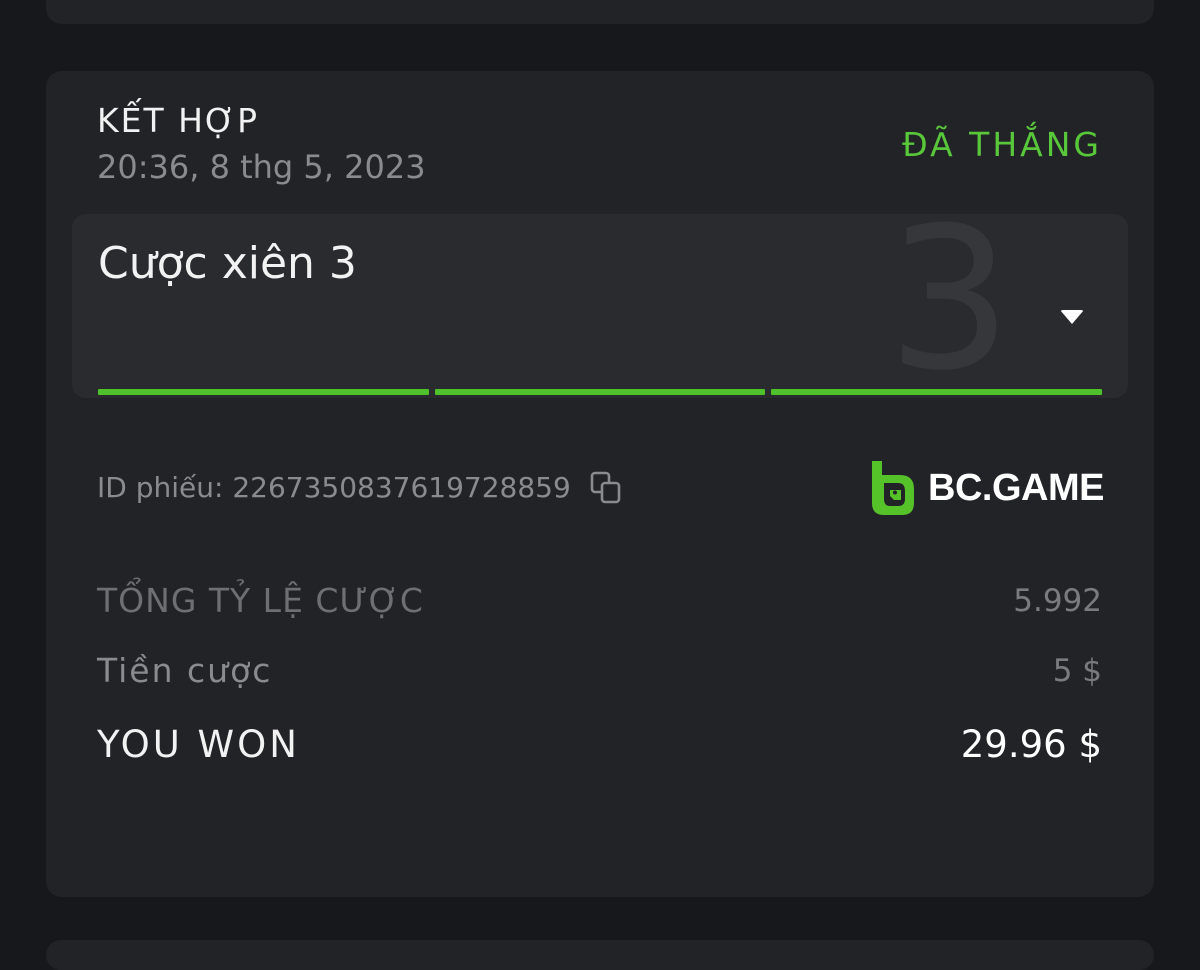  Describe the element at coordinates (1072, 317) in the screenshot. I see `caret-down-icon` at that location.